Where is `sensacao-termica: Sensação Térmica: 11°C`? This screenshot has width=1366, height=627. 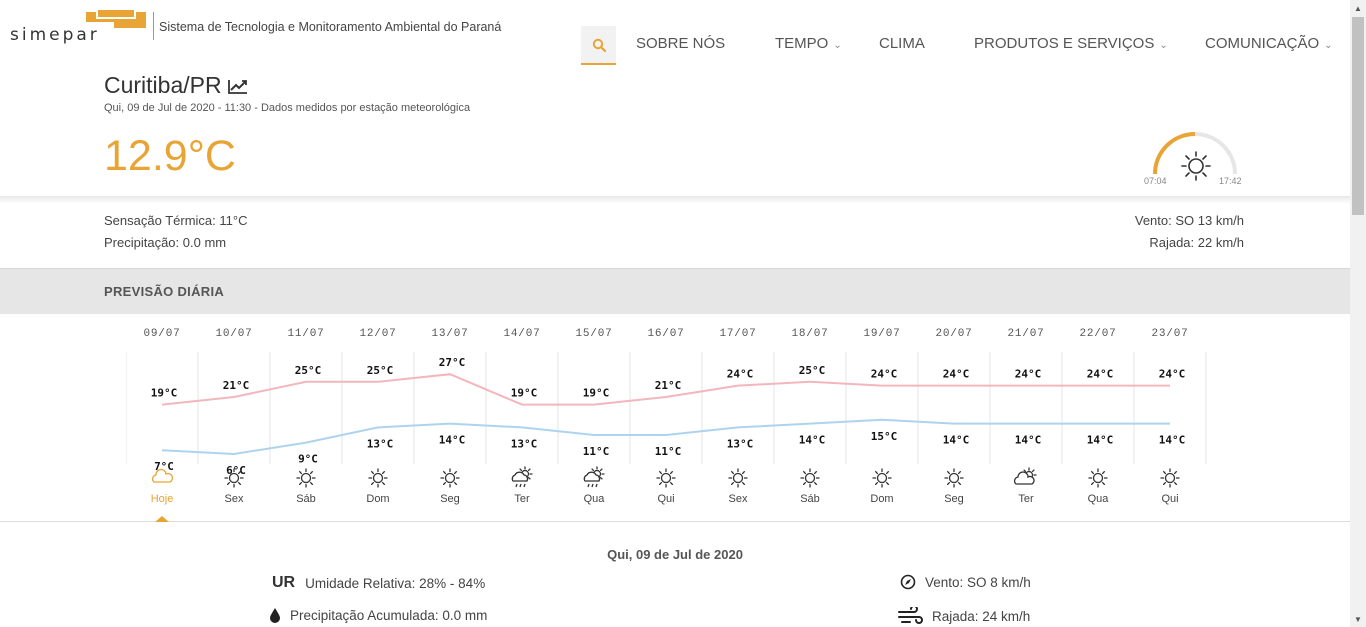 sensacao-termica: Sensação Térmica: 11°C is located at coordinates (176, 220).